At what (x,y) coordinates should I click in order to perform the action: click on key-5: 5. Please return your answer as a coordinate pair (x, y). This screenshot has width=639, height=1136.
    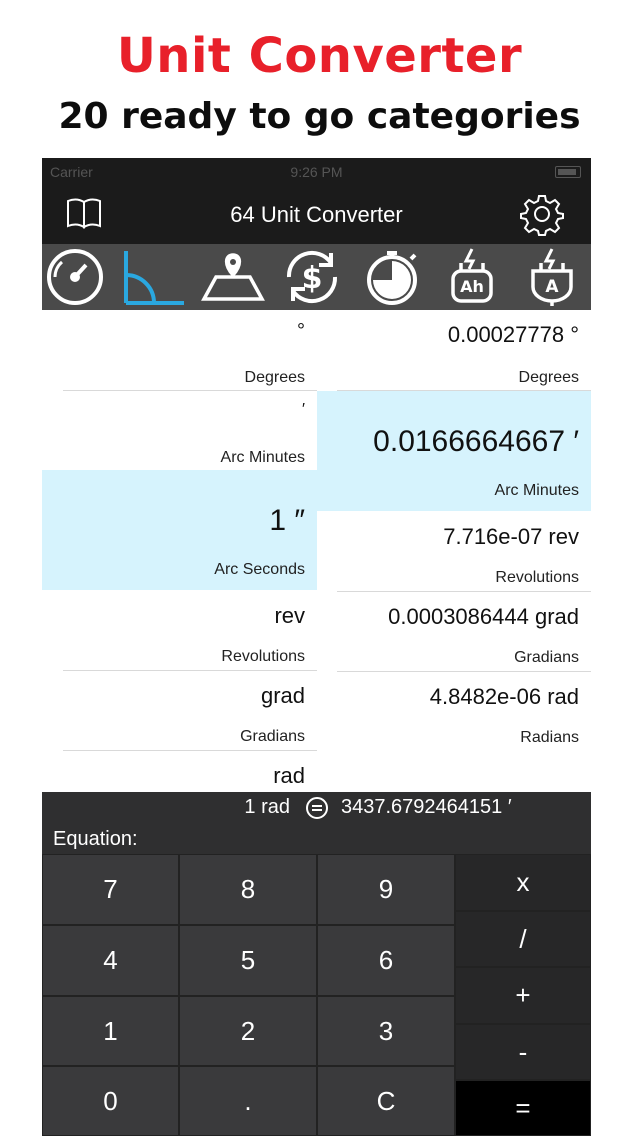
    Looking at the image, I should click on (248, 960).